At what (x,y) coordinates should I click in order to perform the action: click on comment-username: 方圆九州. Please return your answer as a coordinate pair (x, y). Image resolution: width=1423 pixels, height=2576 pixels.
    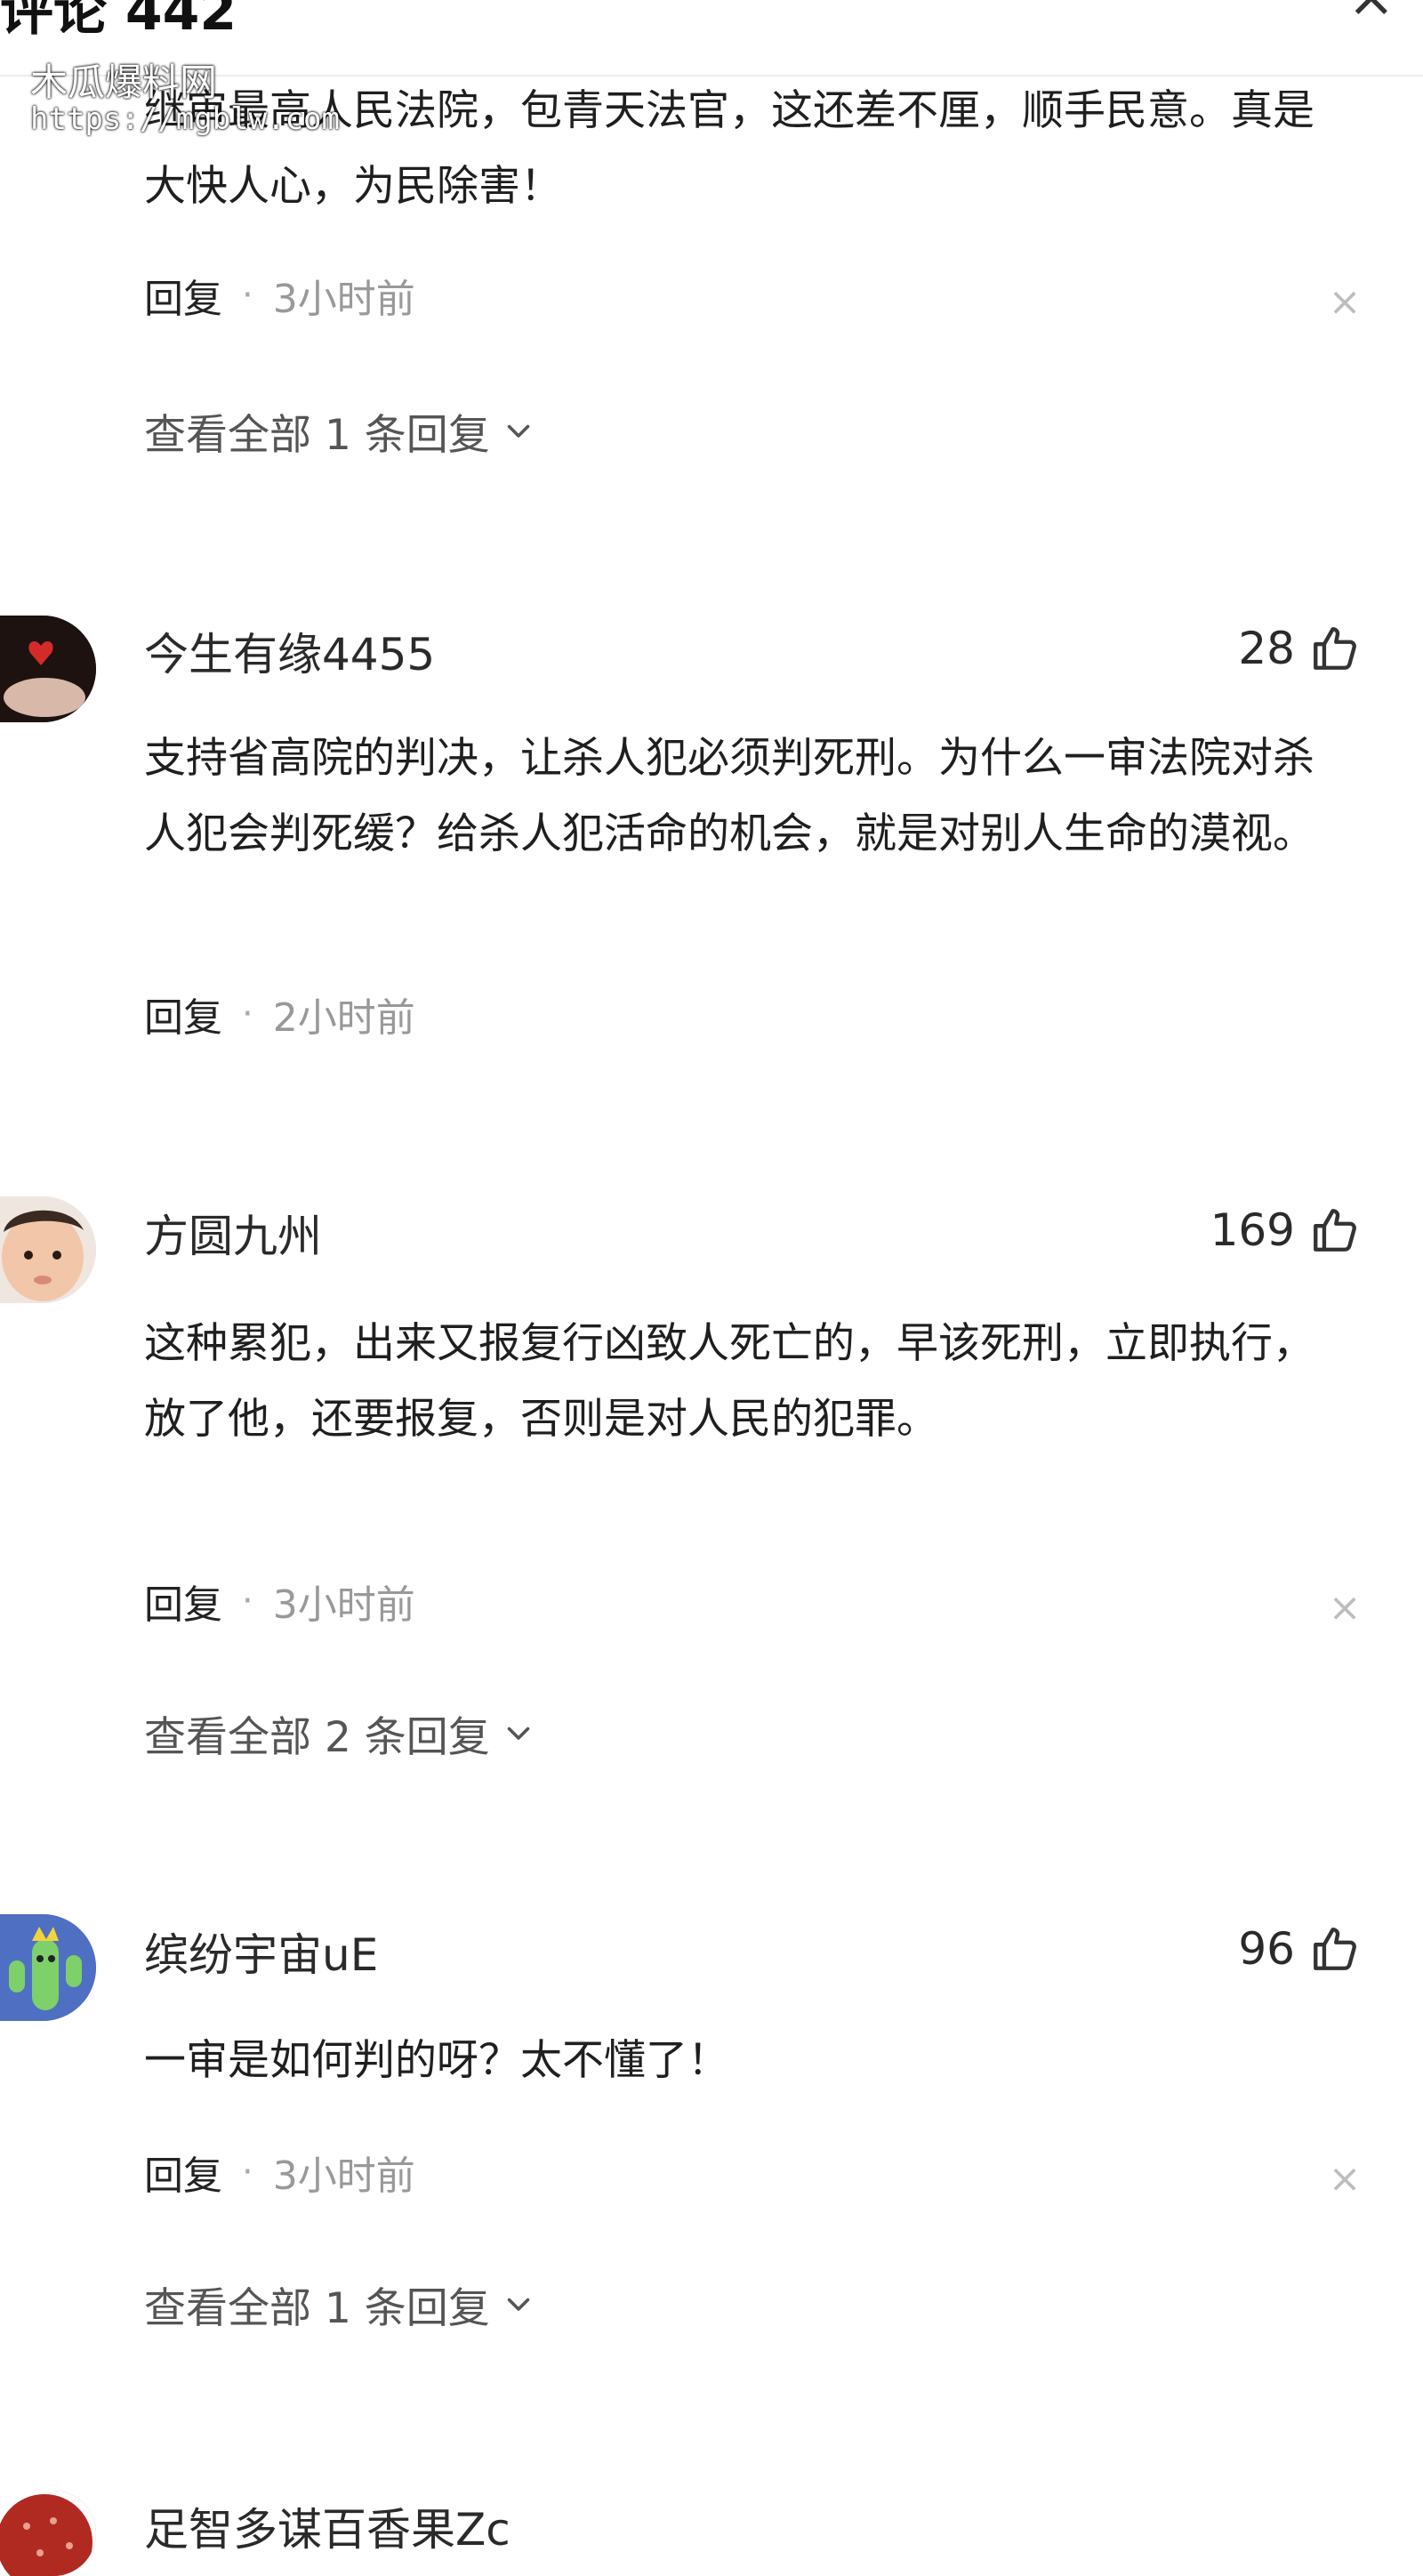
    Looking at the image, I should click on (233, 1233).